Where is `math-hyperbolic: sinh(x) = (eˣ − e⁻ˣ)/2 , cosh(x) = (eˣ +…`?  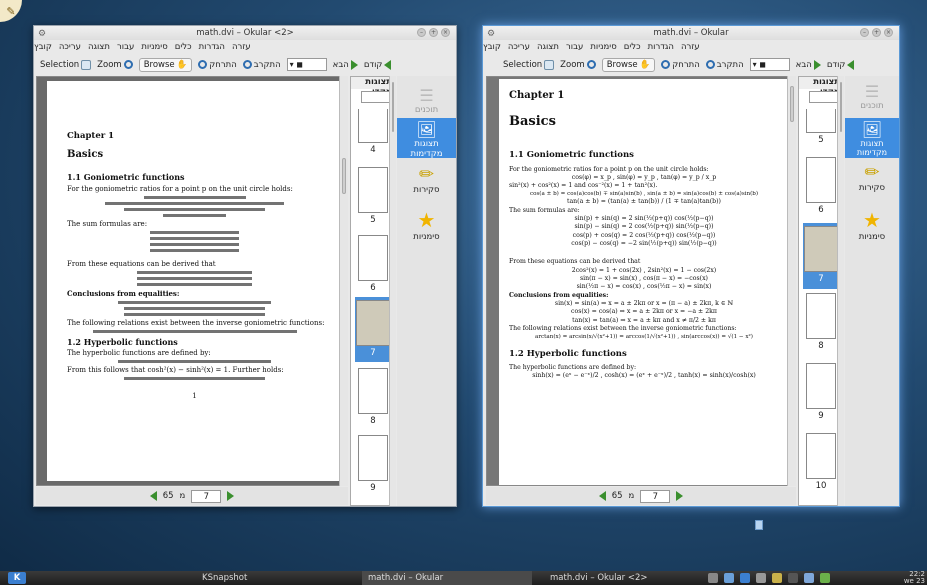
math-hyperbolic: sinh(x) = (eˣ − e⁻ˣ)/2 , cosh(x) = (eˣ +… is located at coordinates (644, 375).